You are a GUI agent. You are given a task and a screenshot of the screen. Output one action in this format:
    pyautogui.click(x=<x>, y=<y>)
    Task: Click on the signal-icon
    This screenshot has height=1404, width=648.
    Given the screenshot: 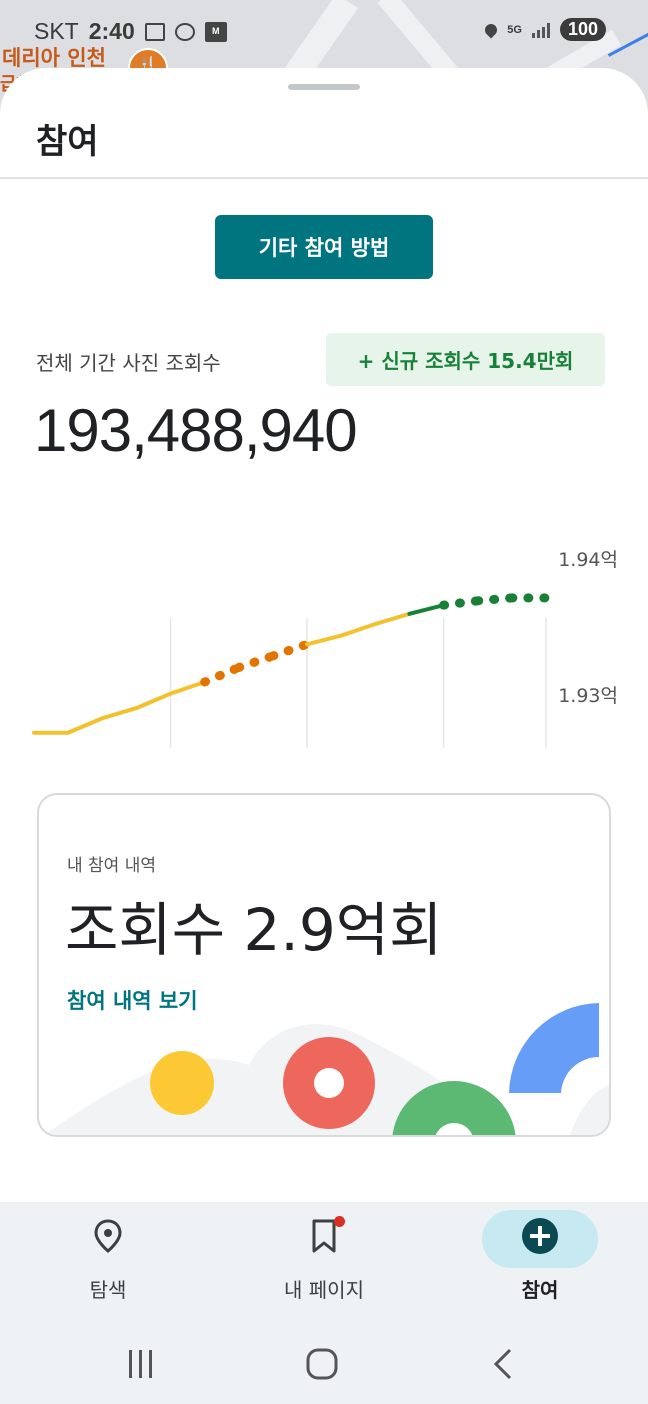 What is the action you would take?
    pyautogui.click(x=540, y=30)
    